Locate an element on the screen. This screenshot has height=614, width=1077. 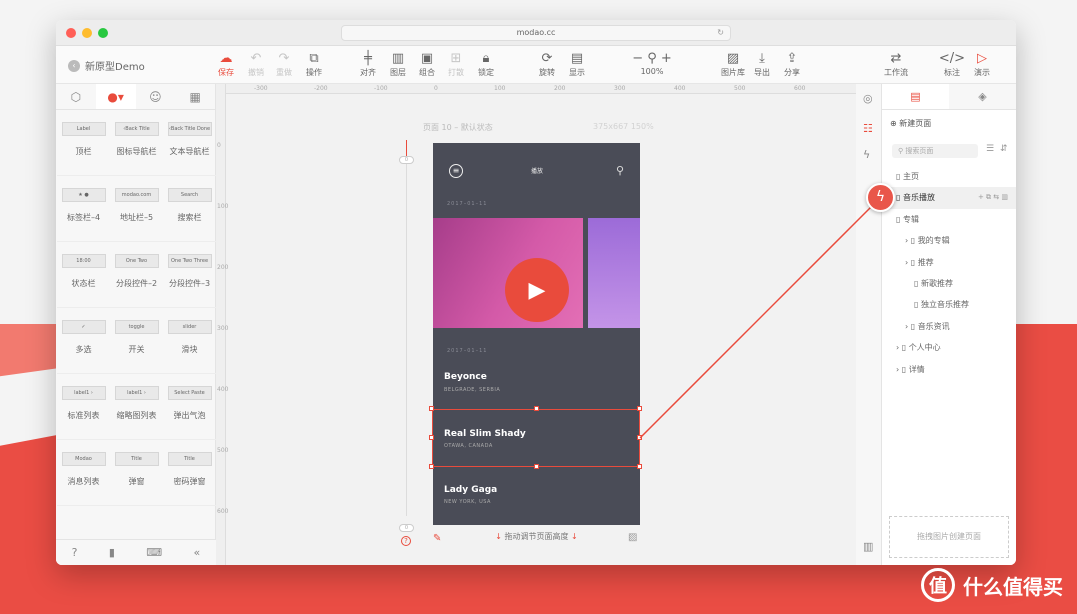
component-item: toggle 开关 is located at coordinates (136, 341).